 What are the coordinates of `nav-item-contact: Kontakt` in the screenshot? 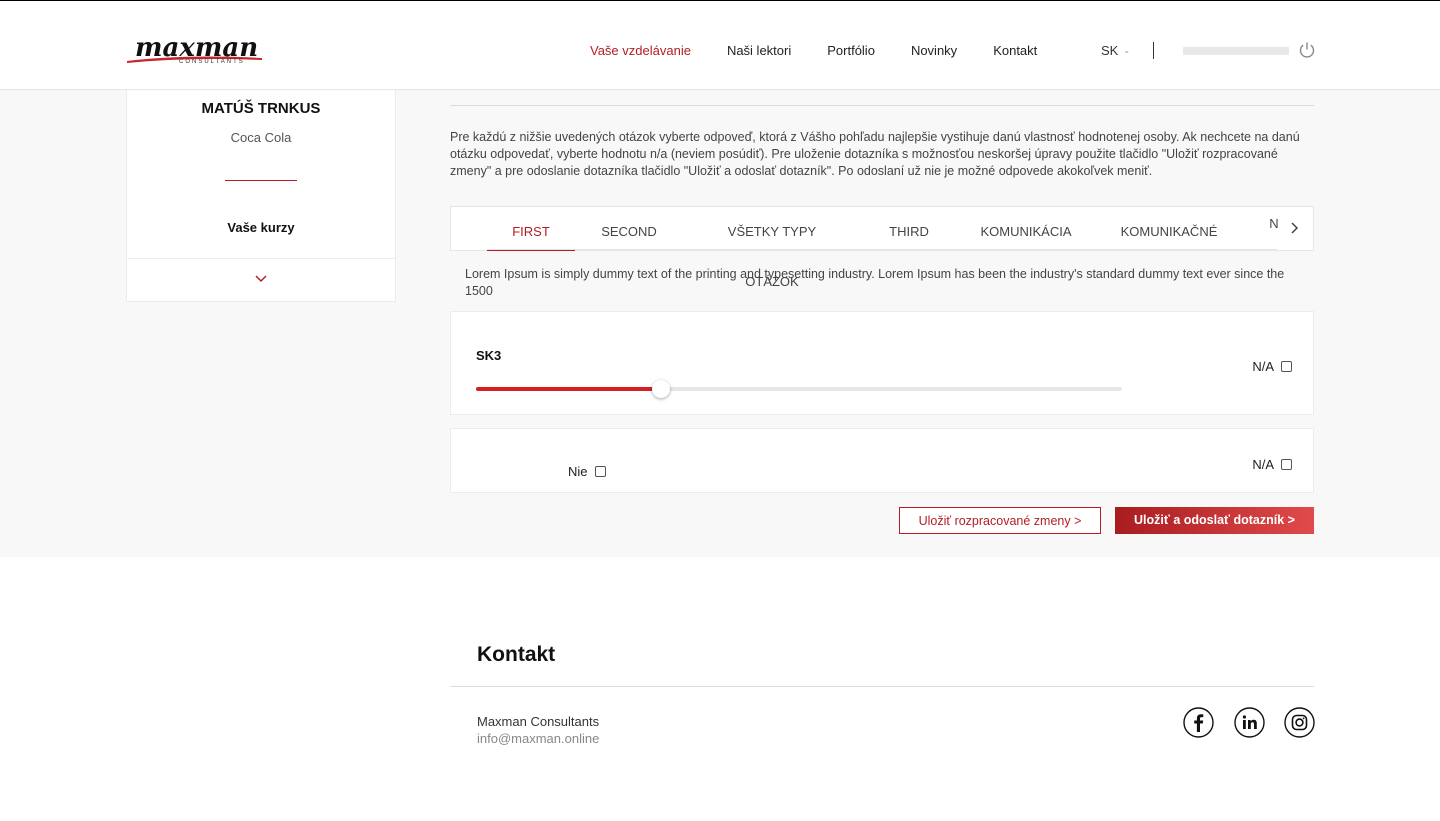 It's located at (1015, 46).